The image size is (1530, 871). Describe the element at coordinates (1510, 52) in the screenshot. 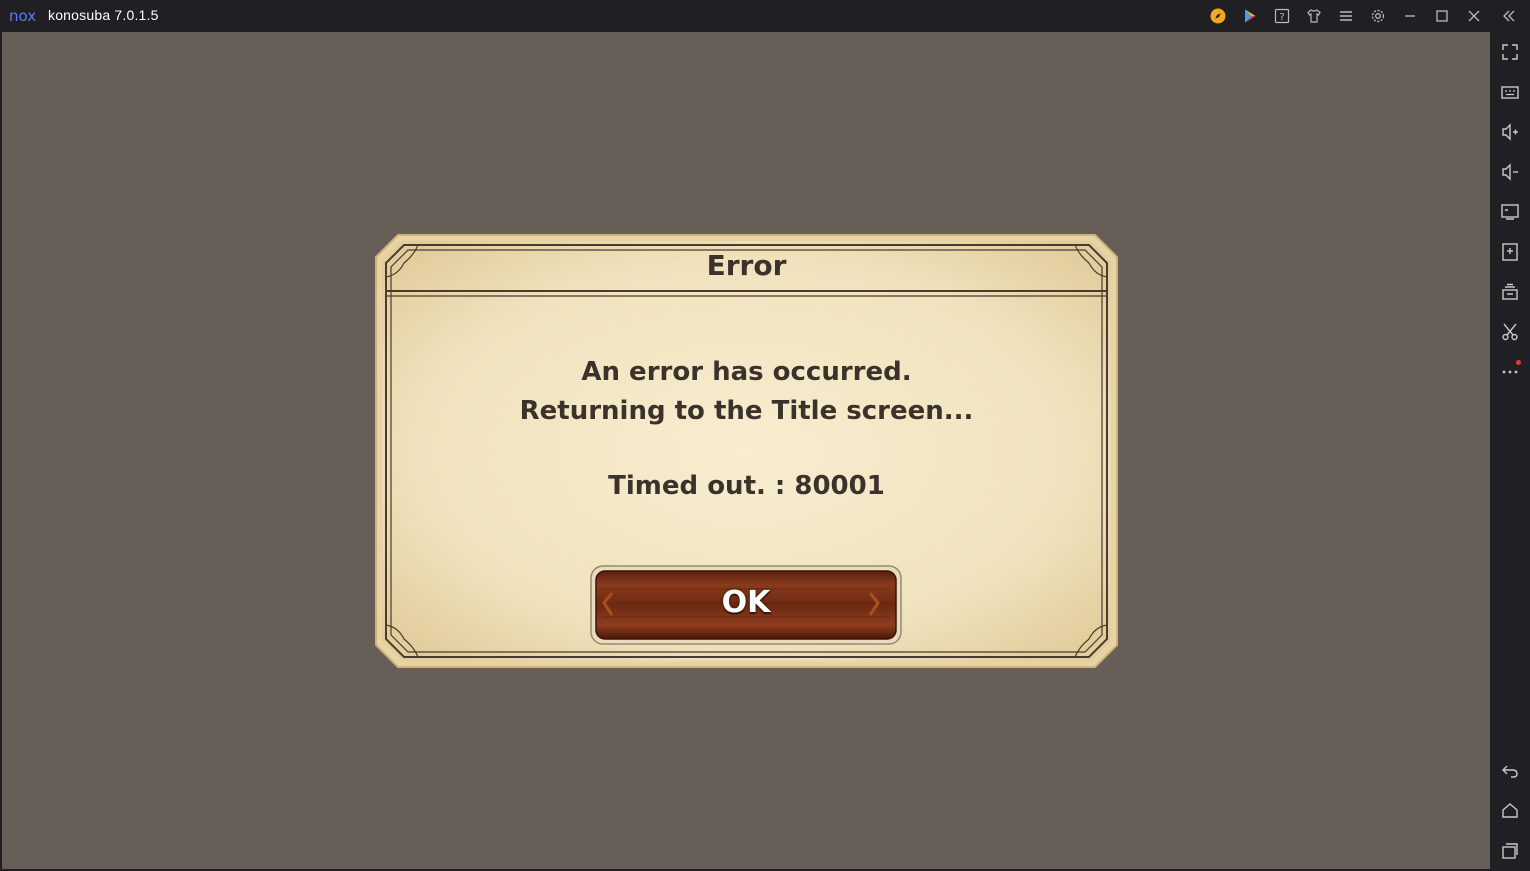

I see `fullscreen-icon` at that location.